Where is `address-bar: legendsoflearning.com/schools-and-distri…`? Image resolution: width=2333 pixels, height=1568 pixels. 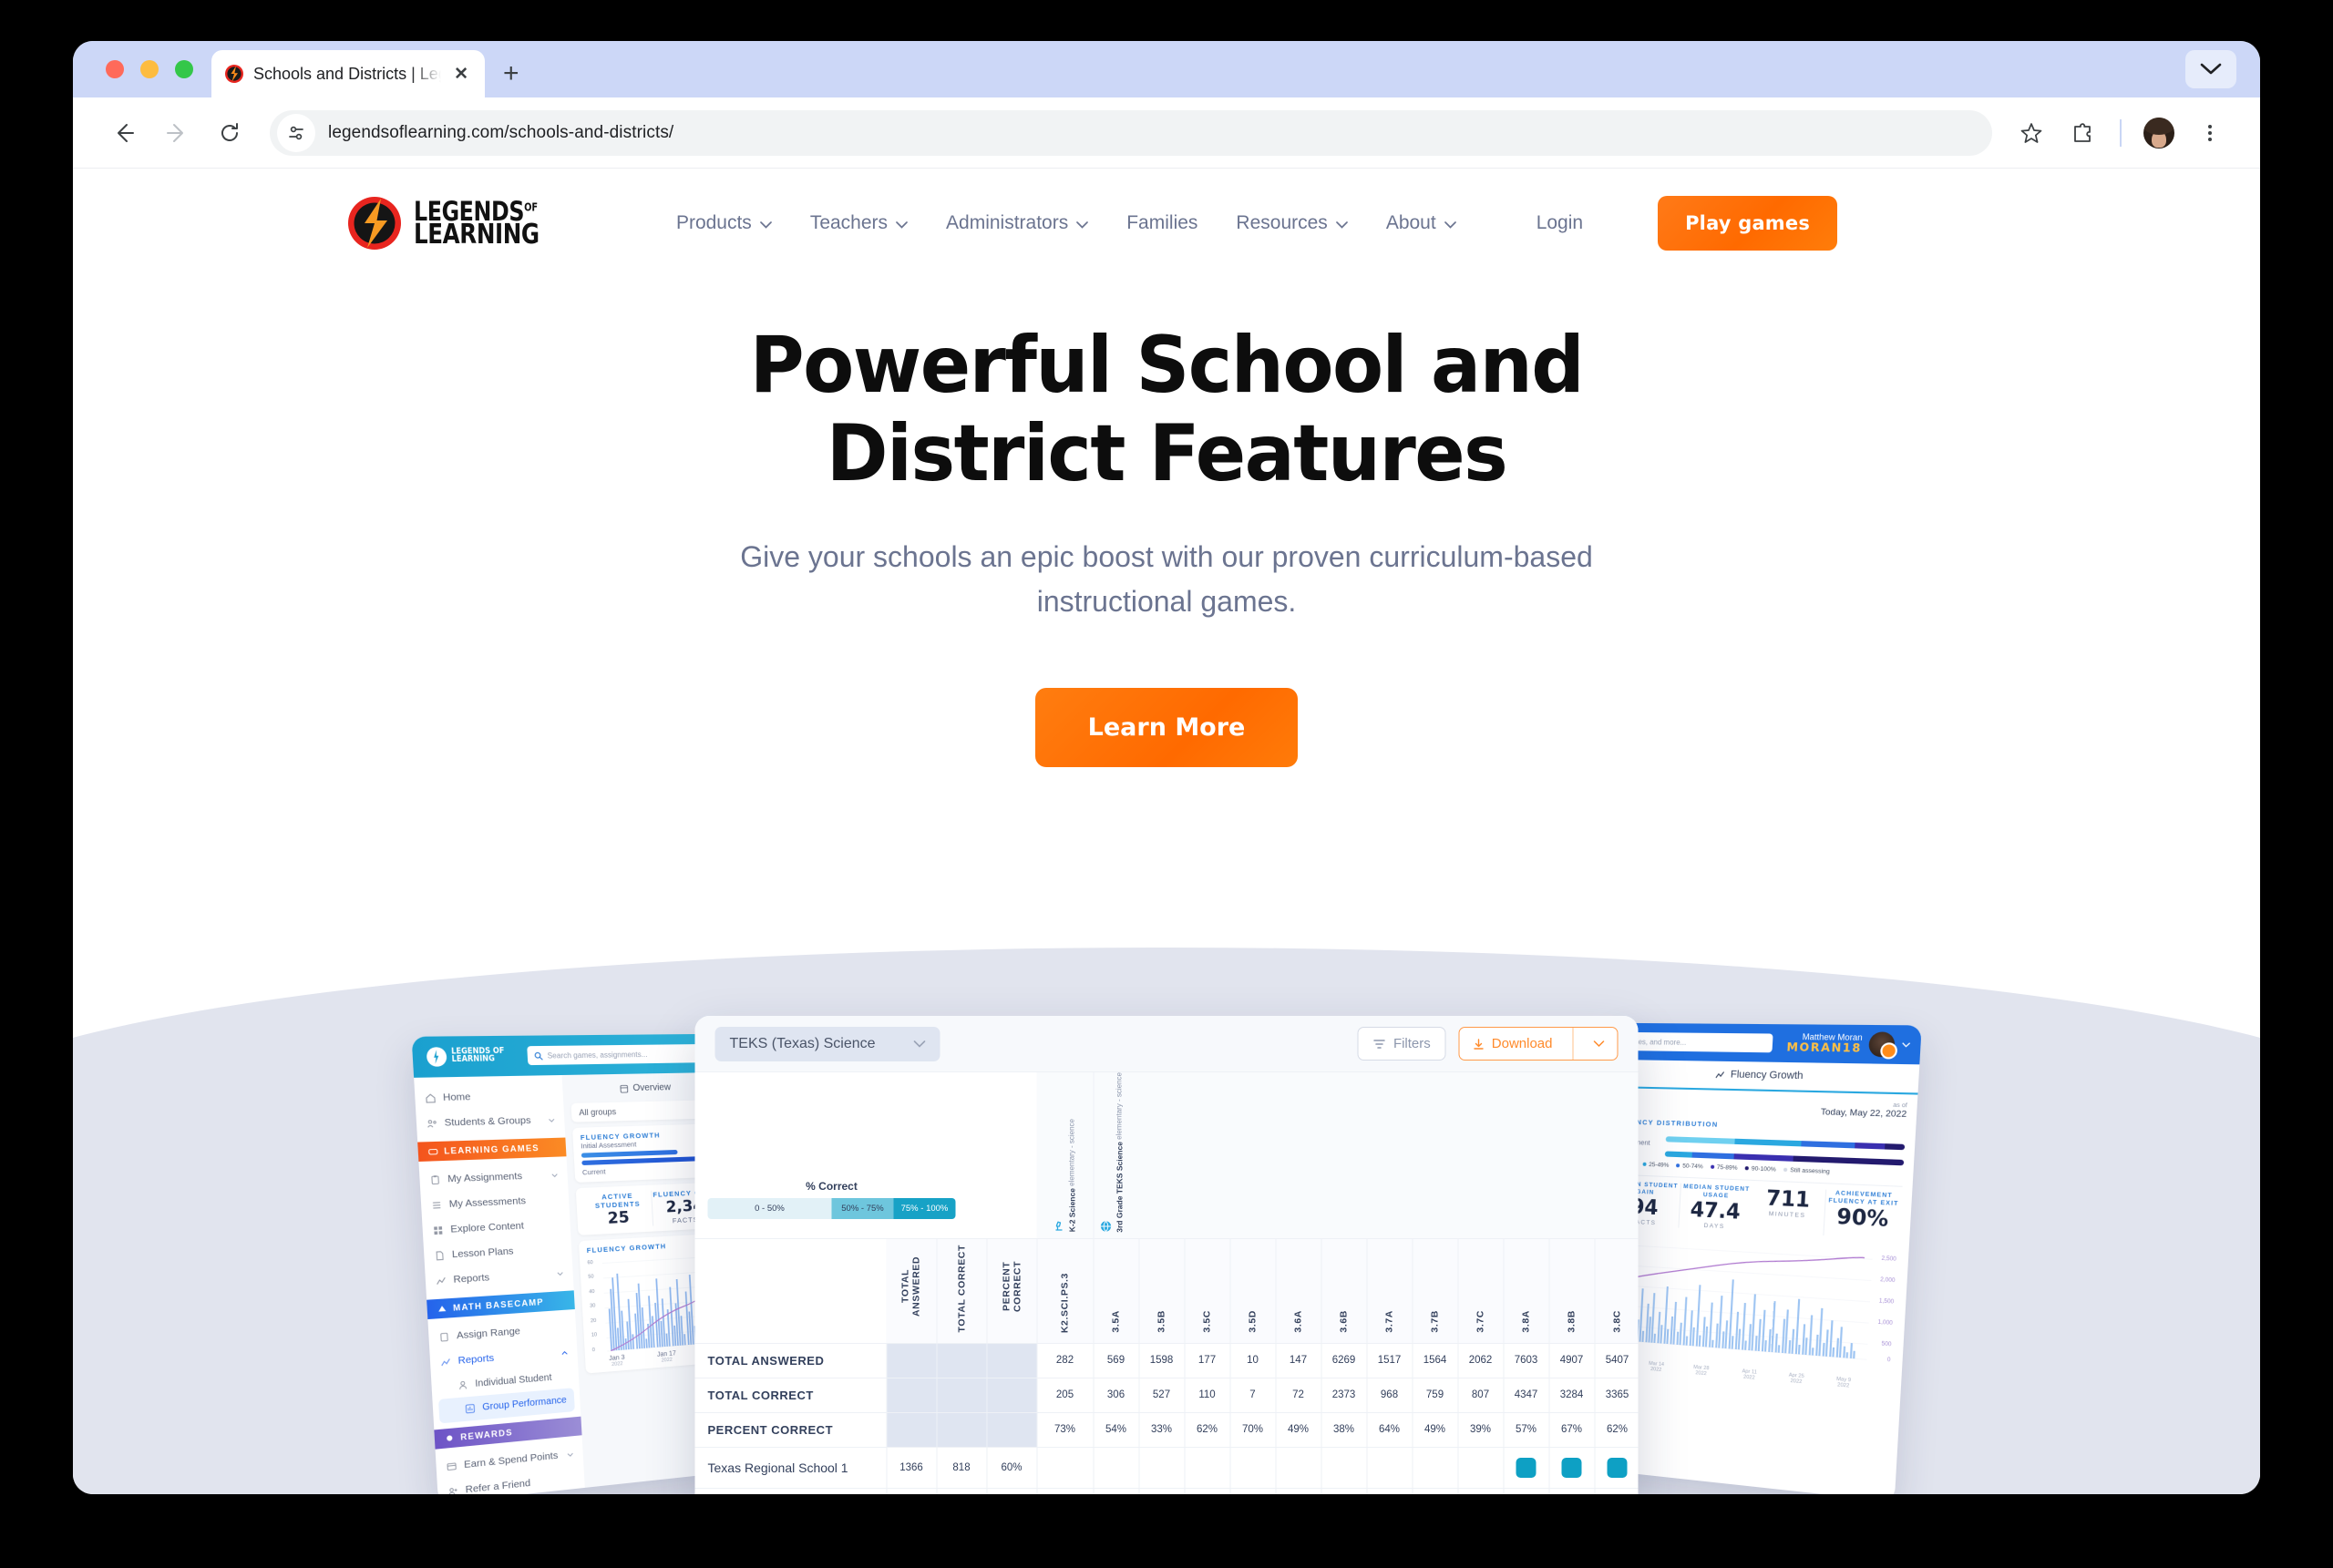
address-bar: legendsoflearning.com/schools-and-distri… is located at coordinates (1131, 132).